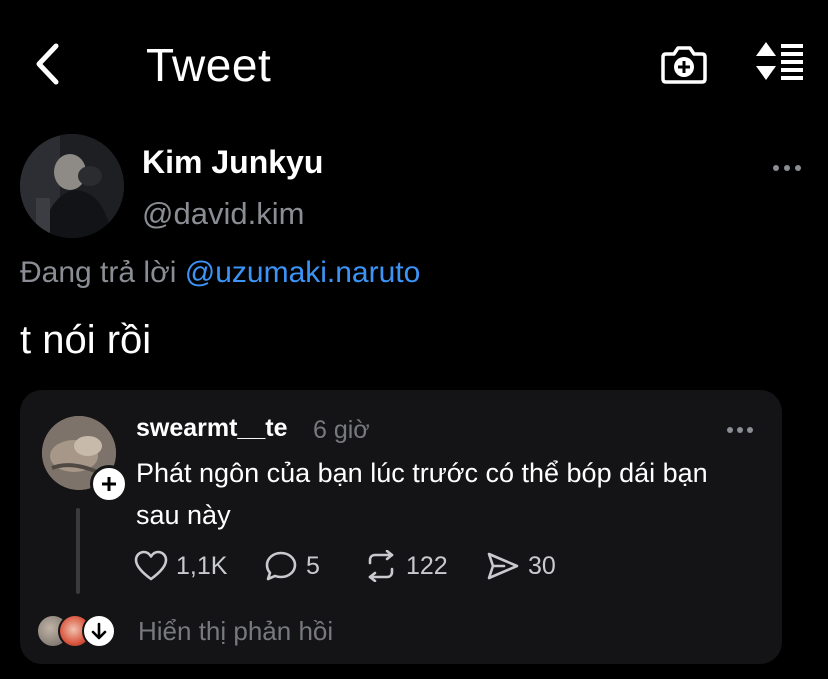  I want to click on repost-count: 122, so click(427, 565).